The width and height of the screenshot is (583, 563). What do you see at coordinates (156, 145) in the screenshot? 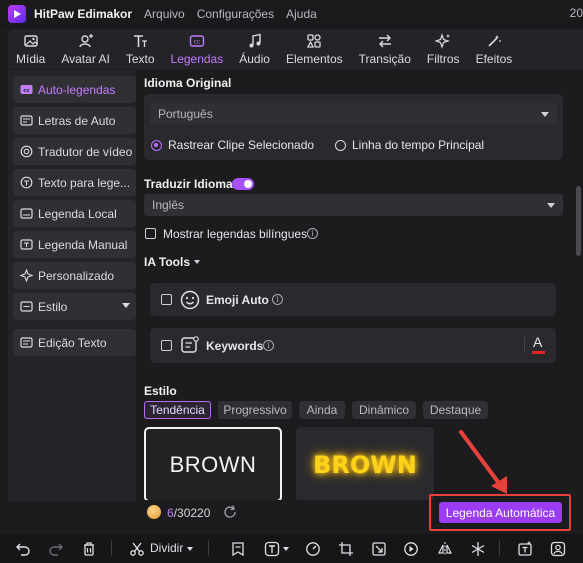
I see `radio-dot` at bounding box center [156, 145].